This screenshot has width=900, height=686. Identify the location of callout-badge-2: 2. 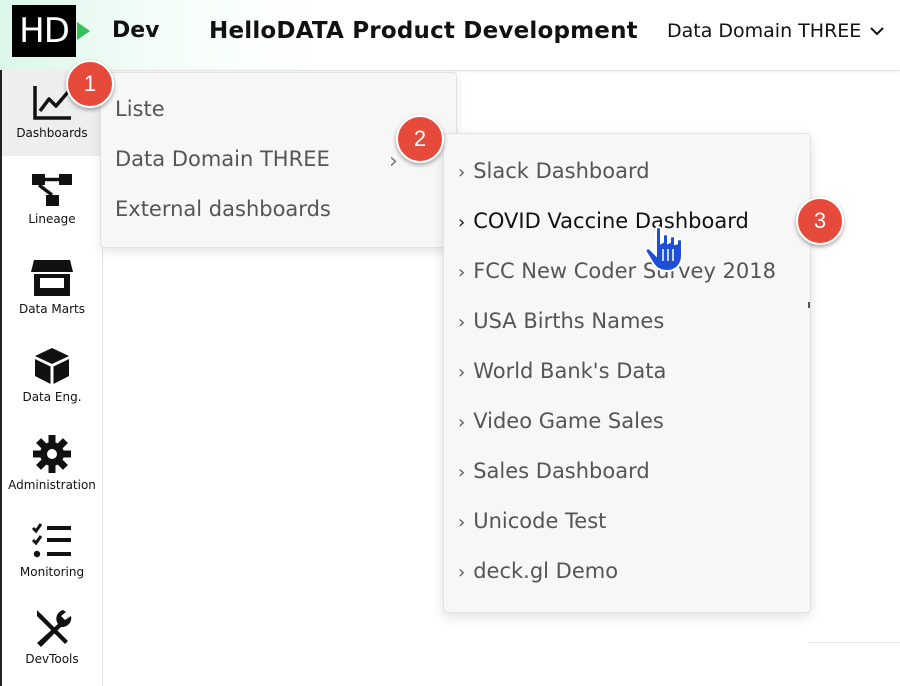
(420, 139).